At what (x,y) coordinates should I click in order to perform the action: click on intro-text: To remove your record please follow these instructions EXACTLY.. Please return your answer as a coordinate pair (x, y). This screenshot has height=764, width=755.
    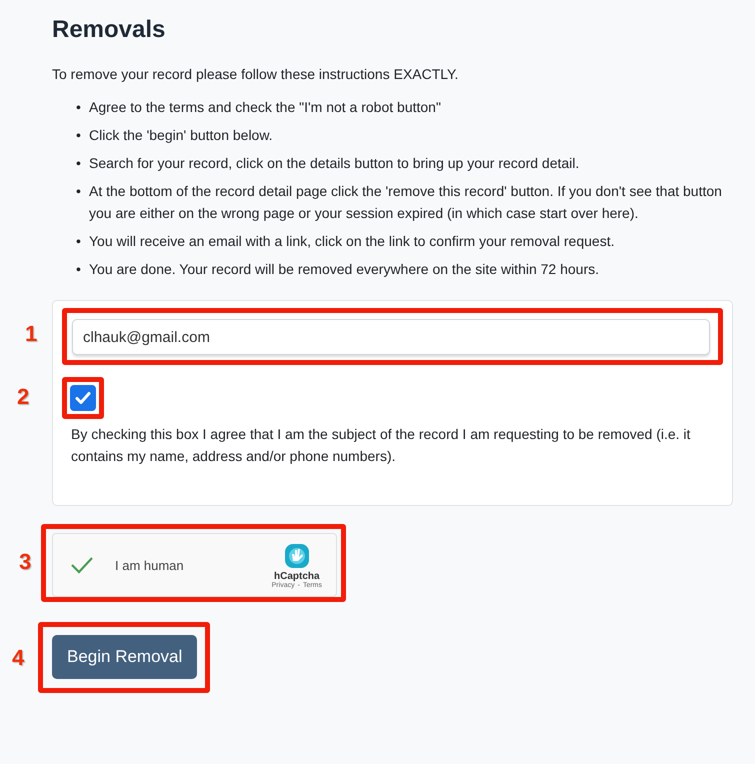
    Looking at the image, I should click on (256, 74).